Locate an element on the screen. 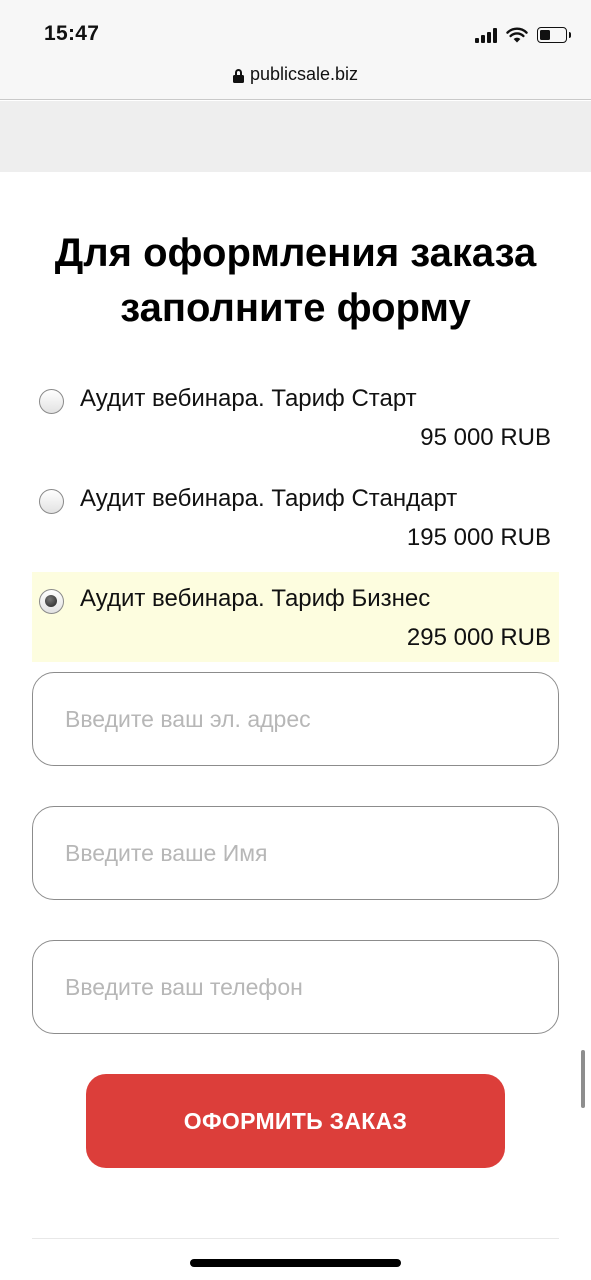  option-price: 95 000 RUB is located at coordinates (485, 437).